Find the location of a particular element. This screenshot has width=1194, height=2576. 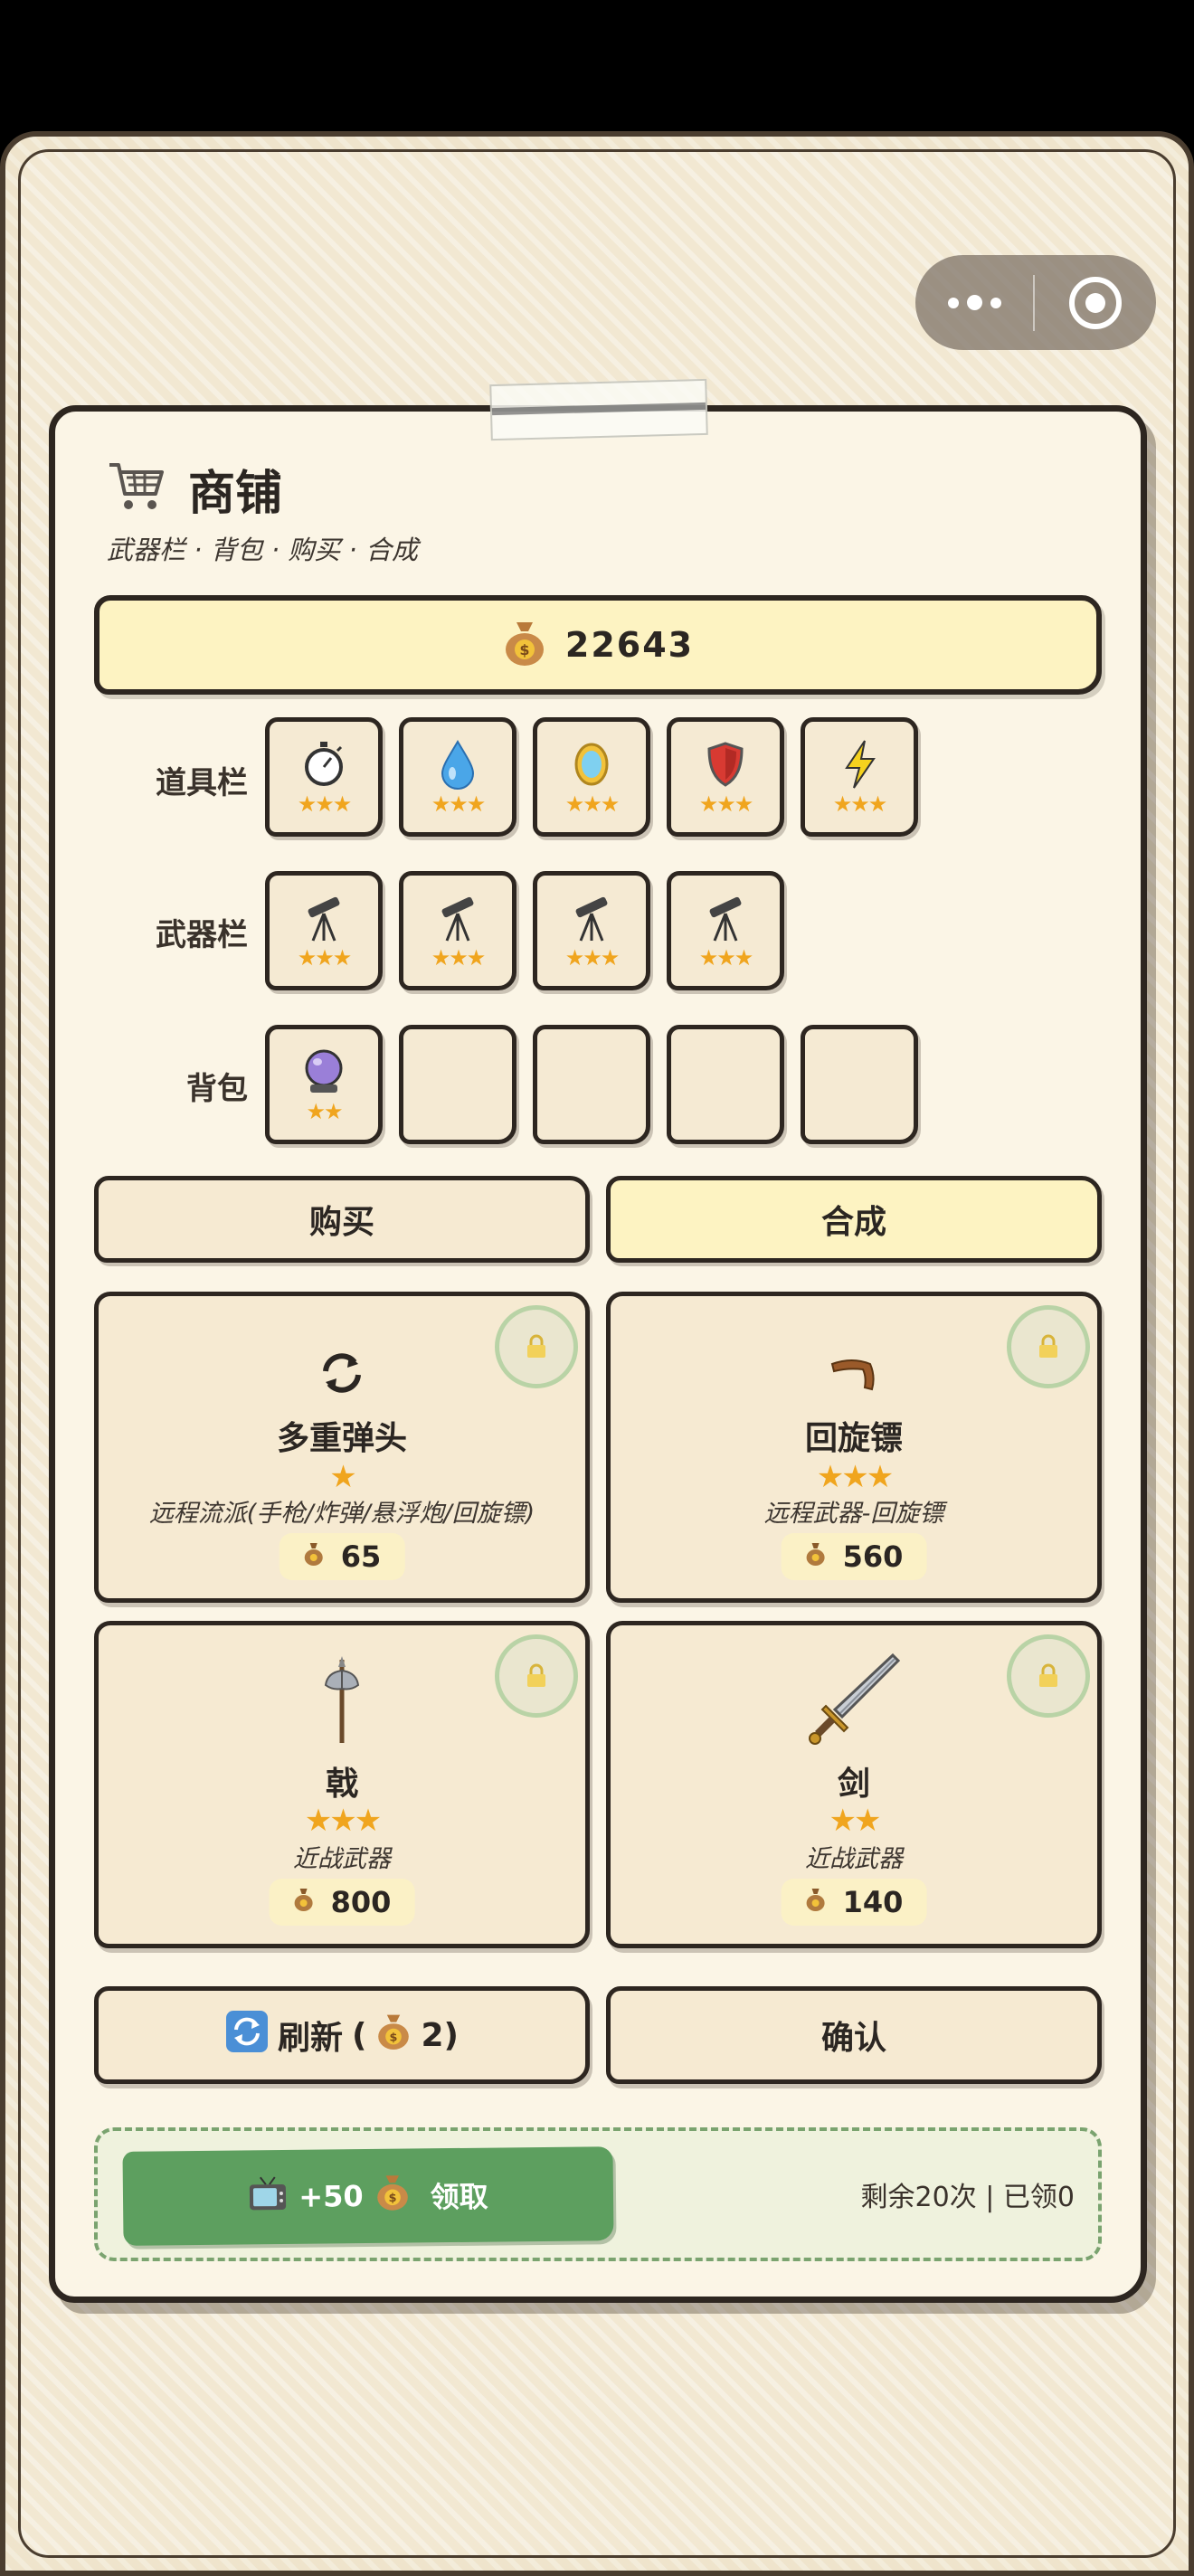

coin-balance-bar: $ 22643 is located at coordinates (598, 645).